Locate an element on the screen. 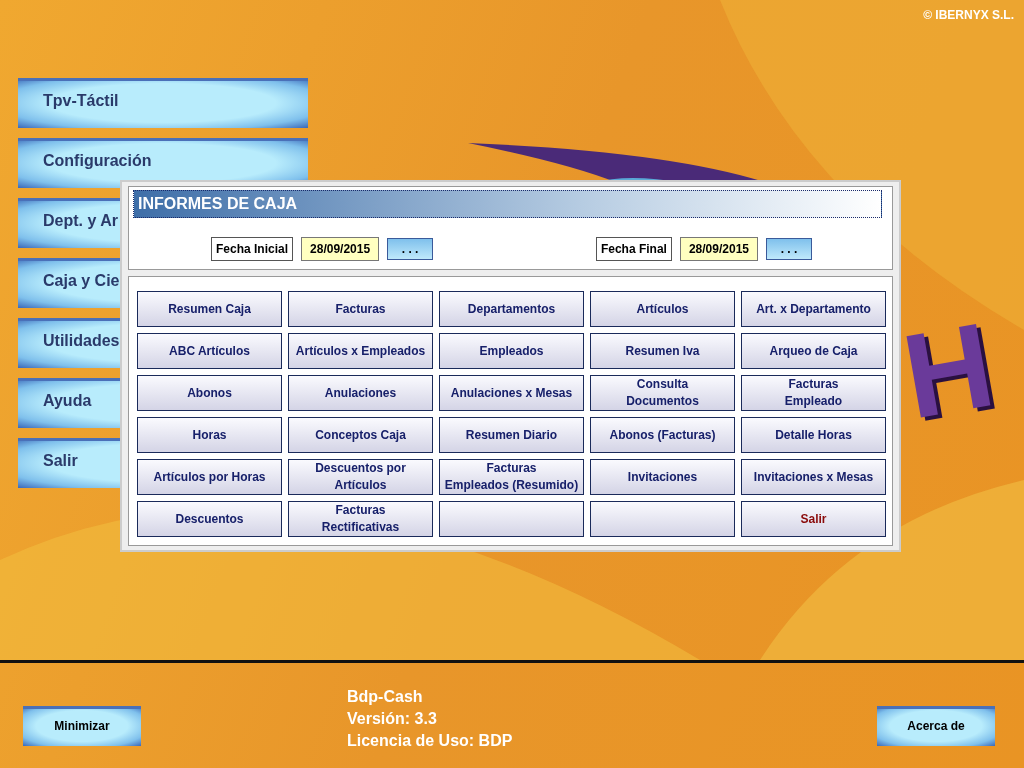 This screenshot has height=768, width=1024. dialog-title: INFORMES DE CAJA is located at coordinates (507, 204).